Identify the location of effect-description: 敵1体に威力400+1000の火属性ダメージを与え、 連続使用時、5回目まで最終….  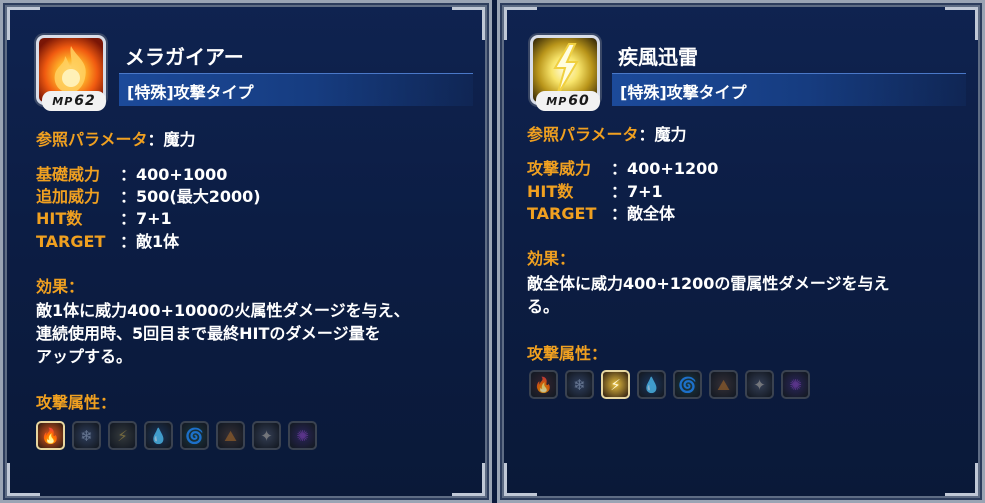
(256, 333).